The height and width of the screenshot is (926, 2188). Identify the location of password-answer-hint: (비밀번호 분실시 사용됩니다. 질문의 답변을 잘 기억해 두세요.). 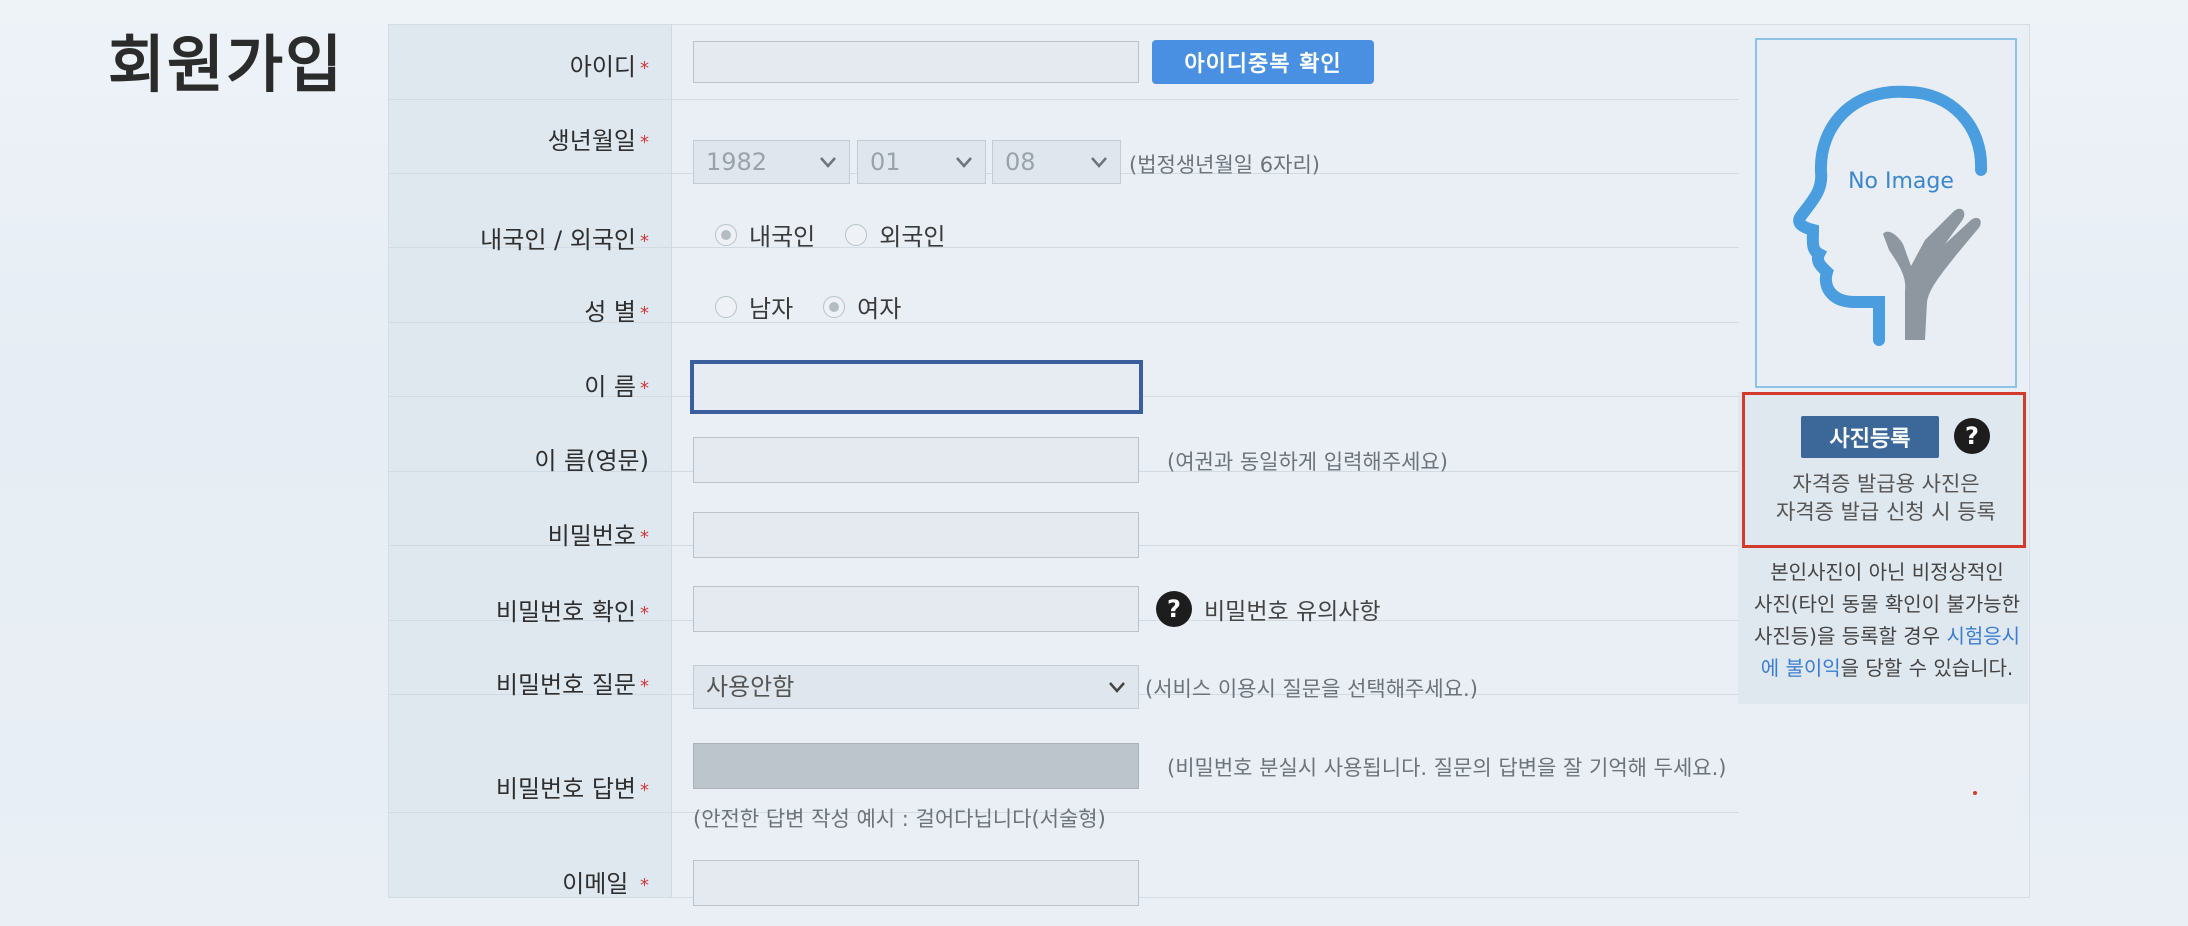
(1447, 768).